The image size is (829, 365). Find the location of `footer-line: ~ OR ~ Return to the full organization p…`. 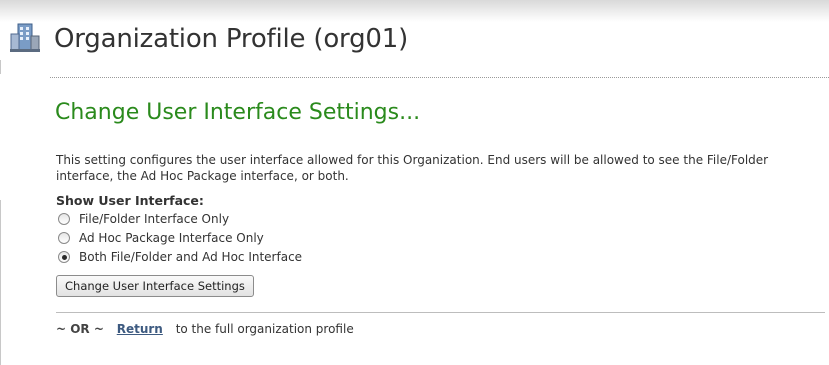

footer-line: ~ OR ~ Return to the full organization p… is located at coordinates (205, 329).